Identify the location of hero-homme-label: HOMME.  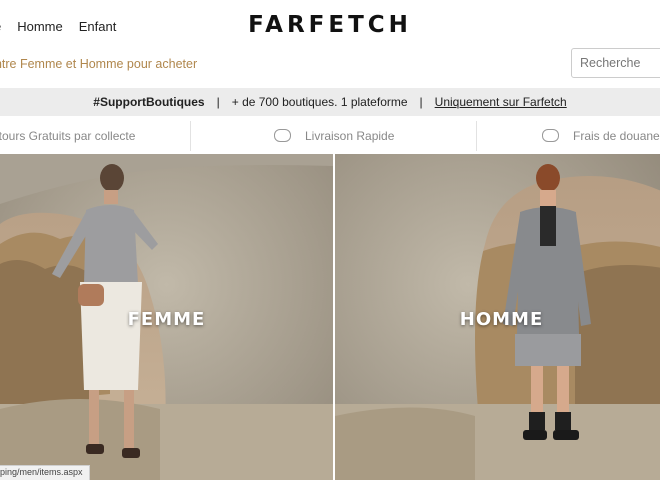
(501, 319).